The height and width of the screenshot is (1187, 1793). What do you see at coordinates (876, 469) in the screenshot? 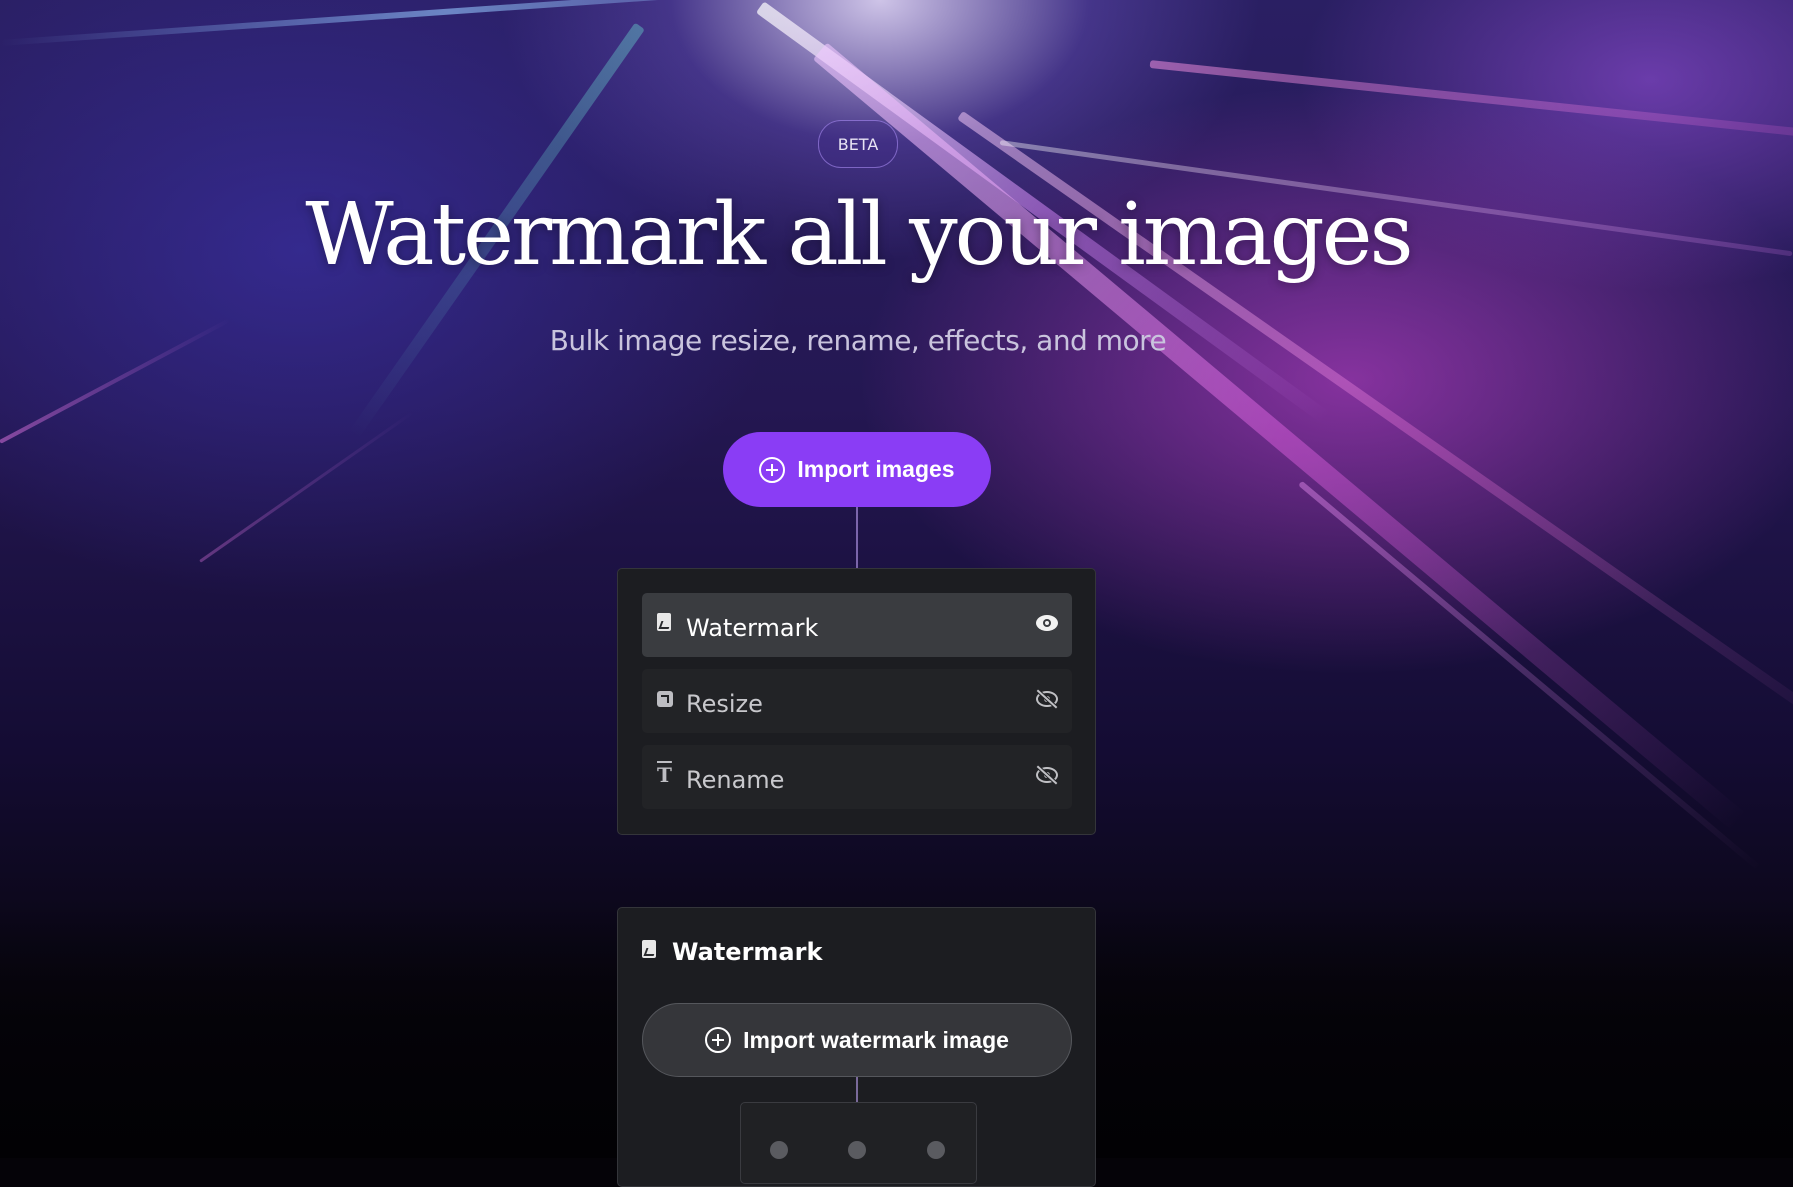
I see `import-images-label: Import images` at bounding box center [876, 469].